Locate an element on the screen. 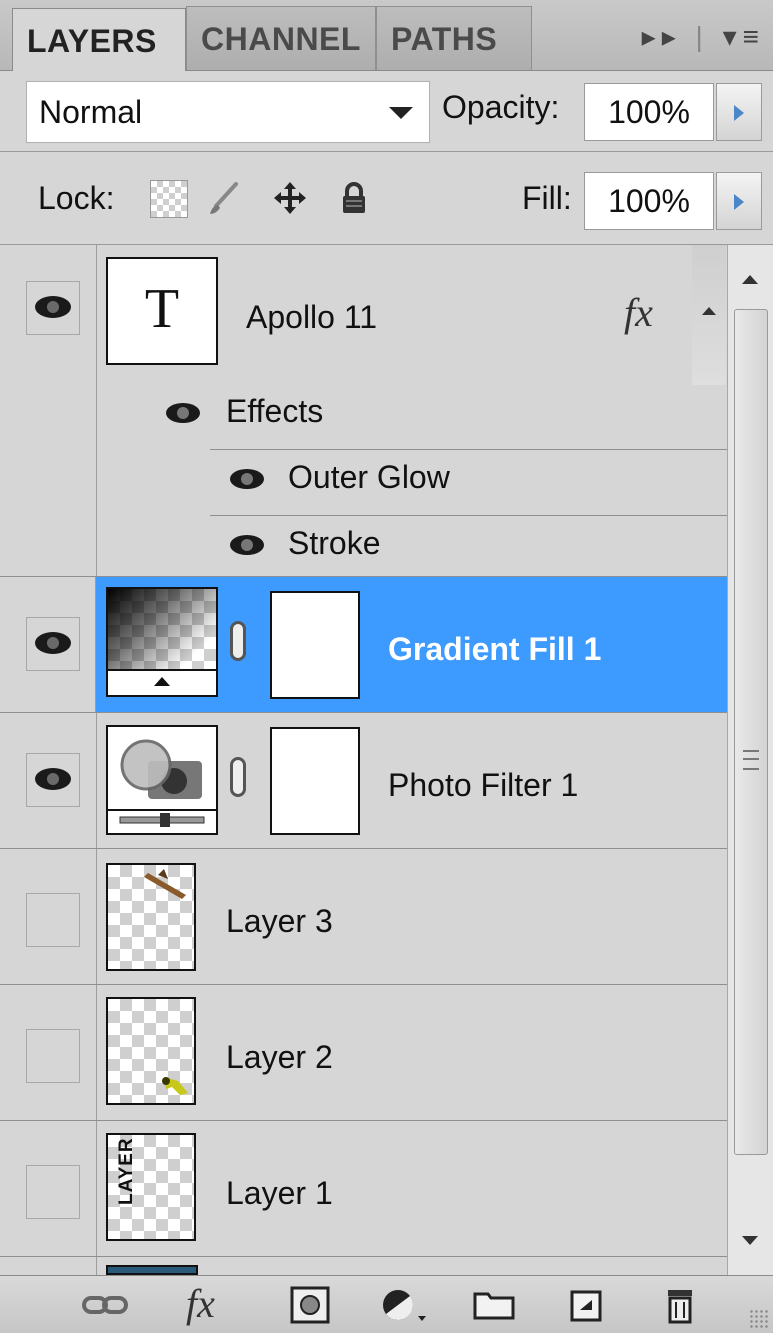 The width and height of the screenshot is (773, 1333). grip-icon is located at coordinates (751, 760).